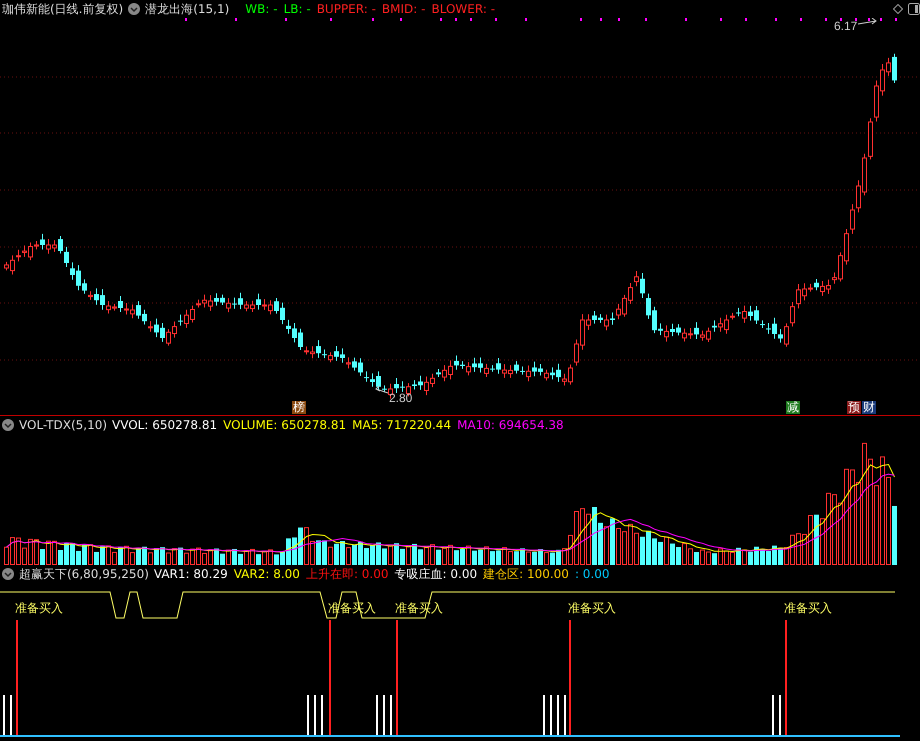 The image size is (920, 741). I want to click on legend-value: 建仓区: 100.00, so click(526, 574).